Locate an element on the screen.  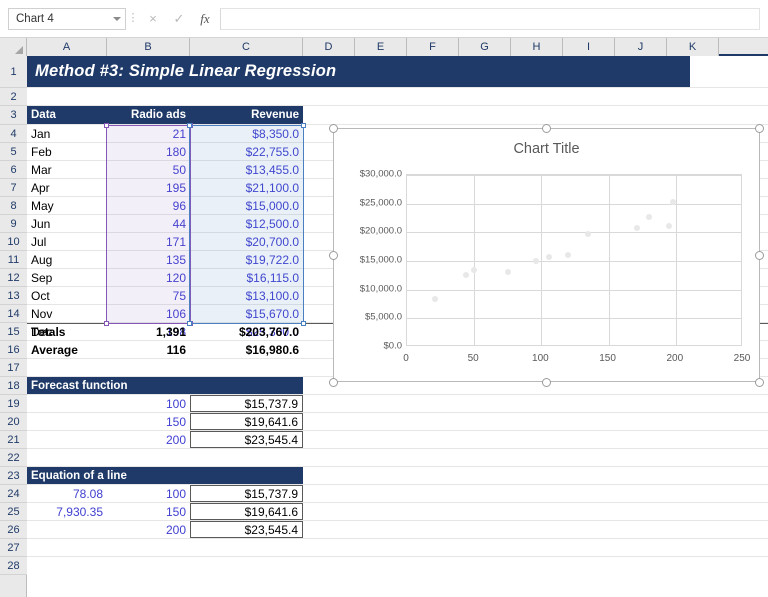
confirm-icon: ✓ is located at coordinates (179, 19).